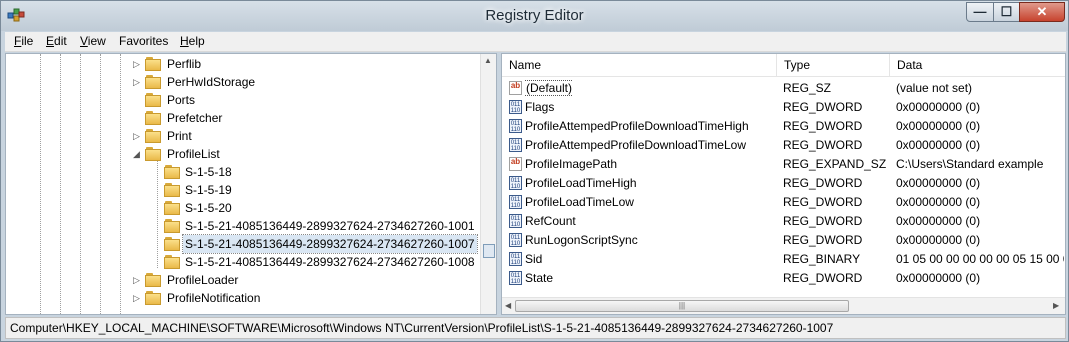 This screenshot has height=342, width=1069. Describe the element at coordinates (192, 41) in the screenshot. I see `menu-help: Help` at that location.